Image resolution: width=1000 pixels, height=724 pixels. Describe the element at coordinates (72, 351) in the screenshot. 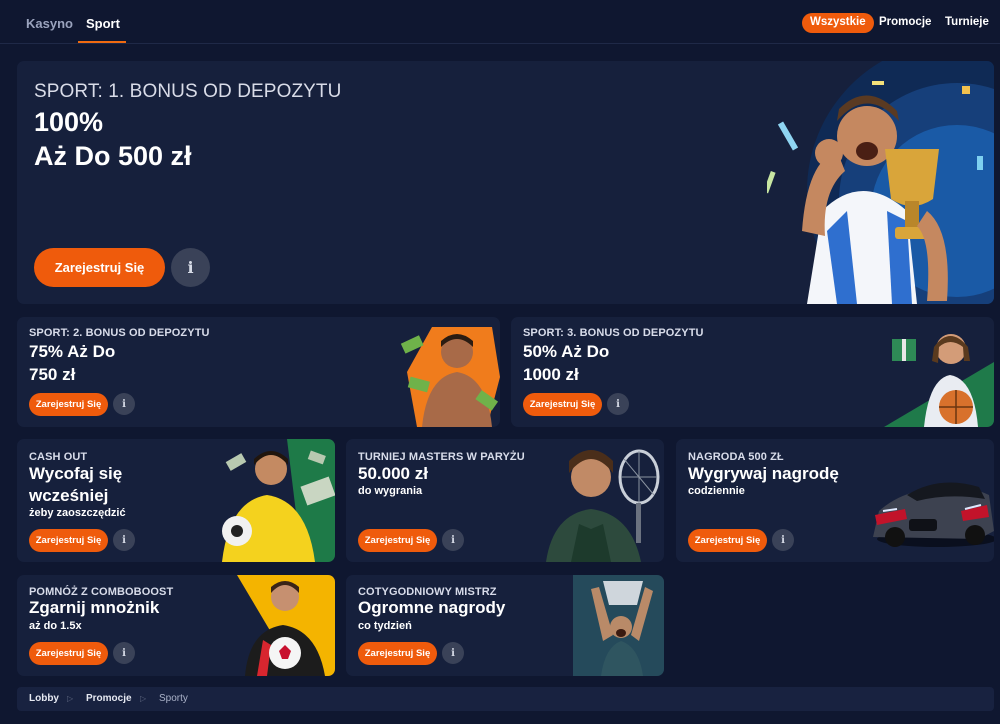

I see `card-title: 75% Aż Do` at that location.